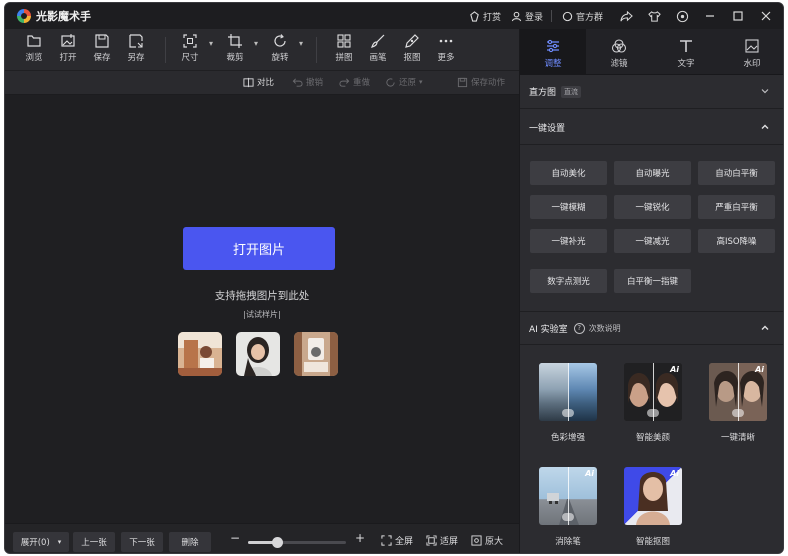 This screenshot has width=788, height=556. Describe the element at coordinates (256, 43) in the screenshot. I see `crop-dropdown-icon: ▾` at that location.